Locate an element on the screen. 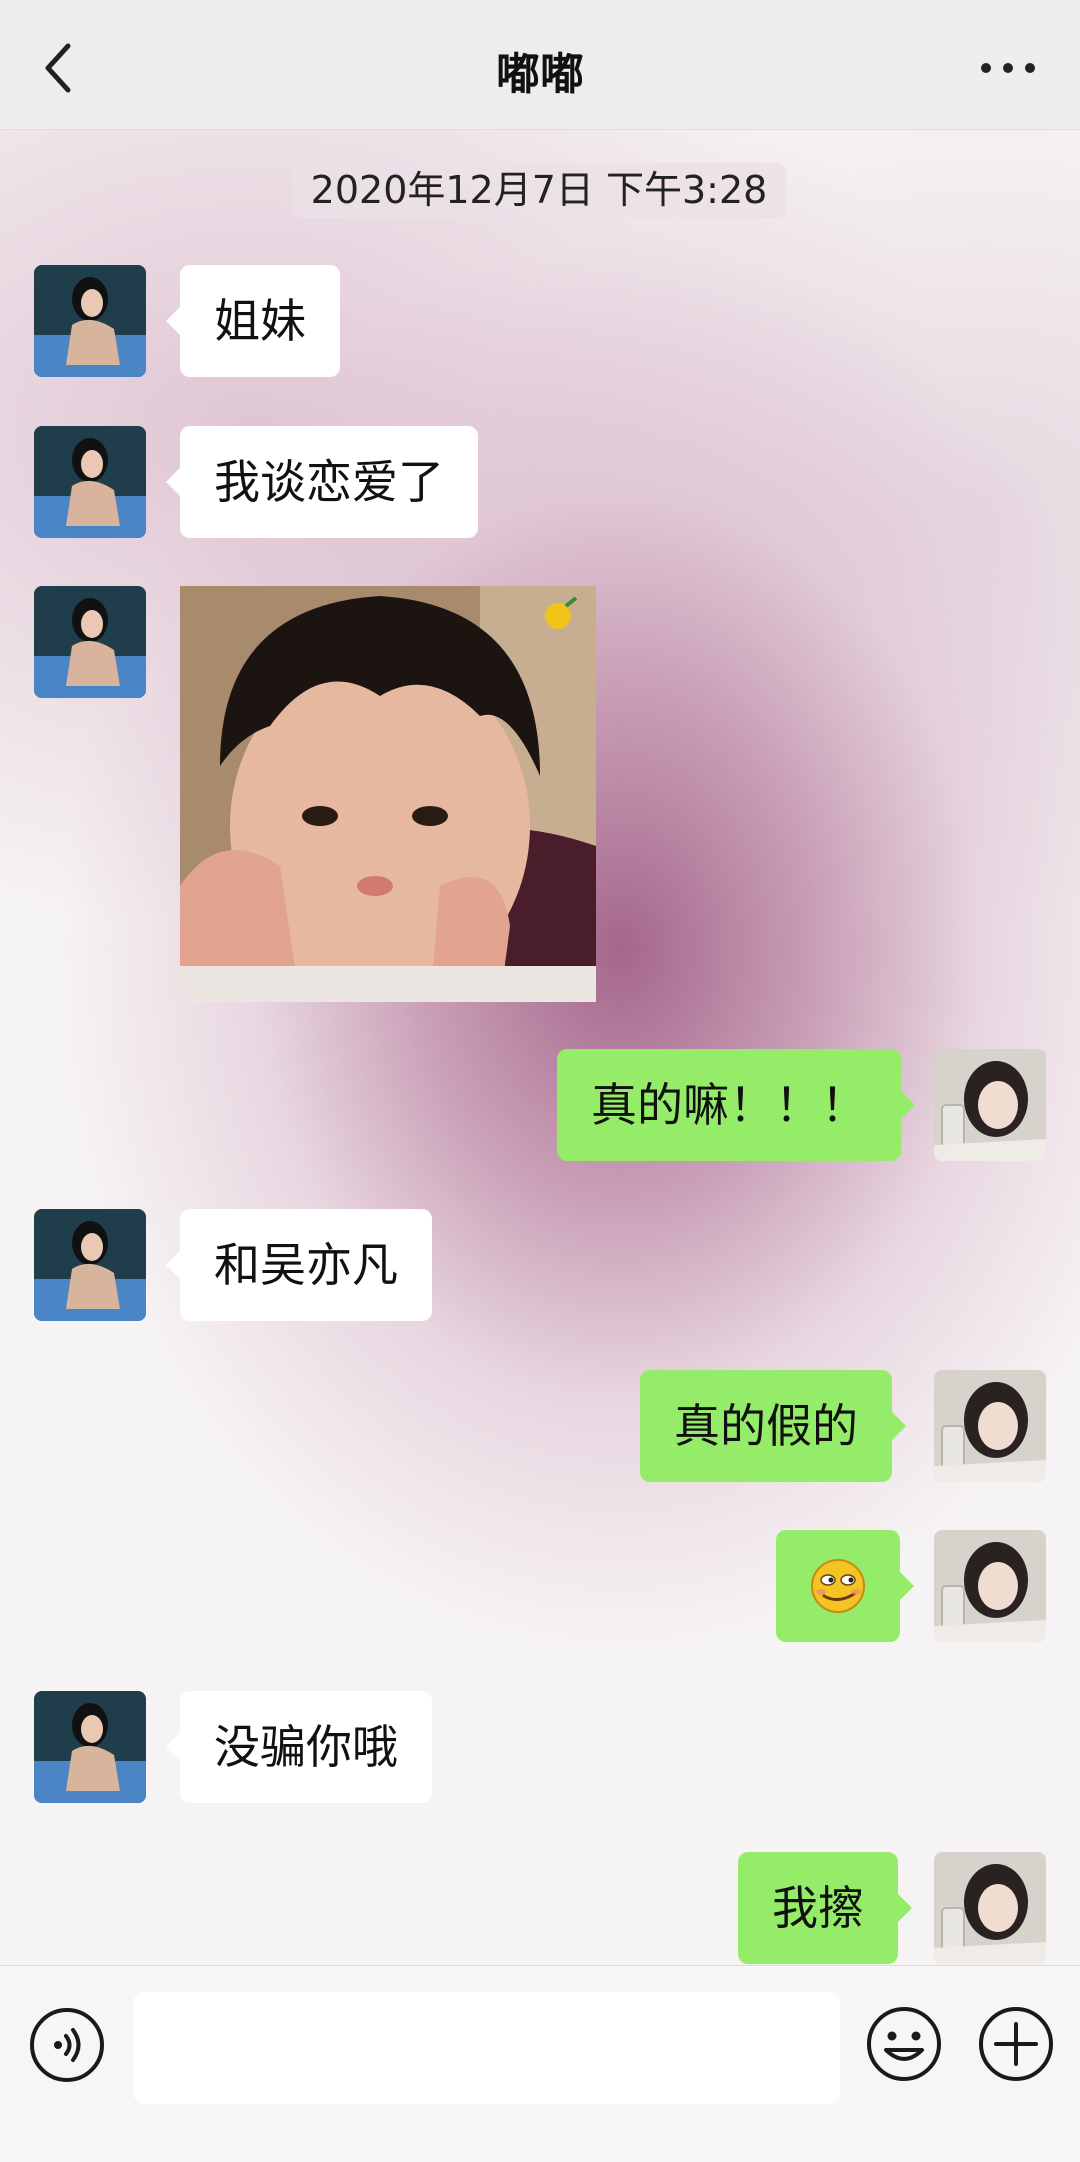  message-bubble-incoming: 我谈恋爱了 is located at coordinates (322, 482).